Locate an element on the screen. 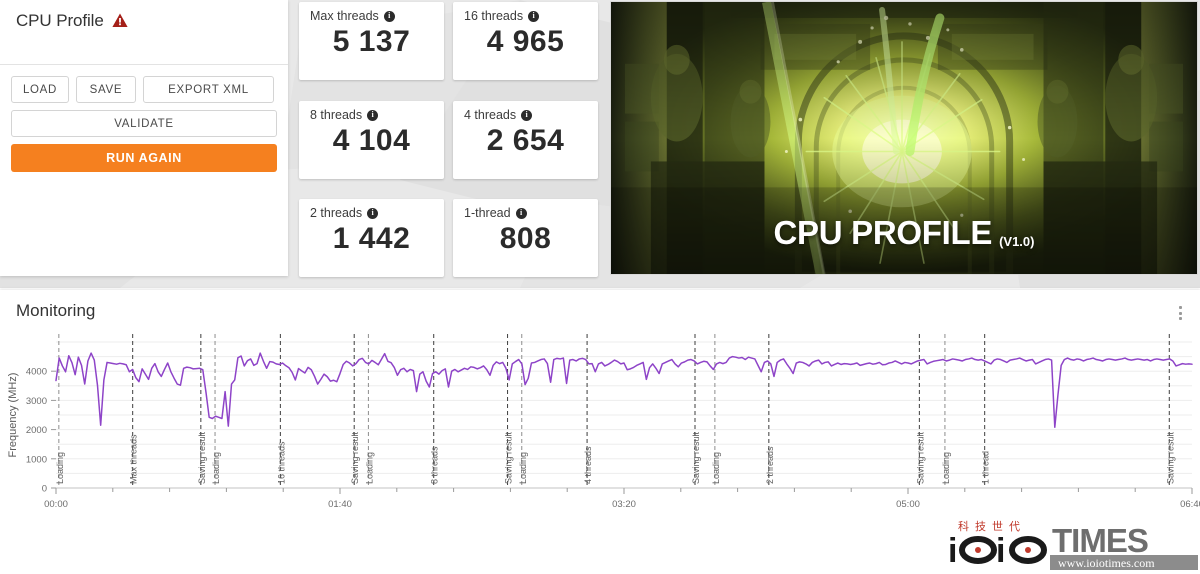  y-tick-label: 4000 is located at coordinates (36, 372).